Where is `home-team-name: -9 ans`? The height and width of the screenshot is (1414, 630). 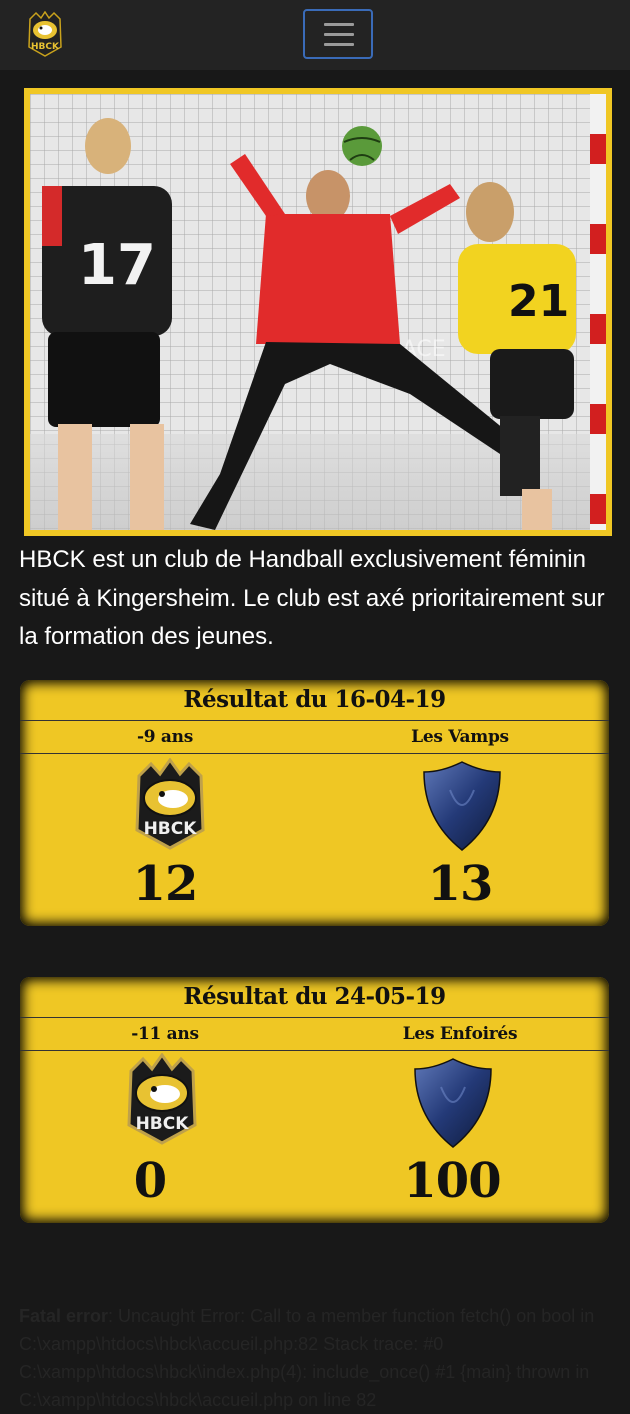
home-team-name: -9 ans is located at coordinates (165, 737).